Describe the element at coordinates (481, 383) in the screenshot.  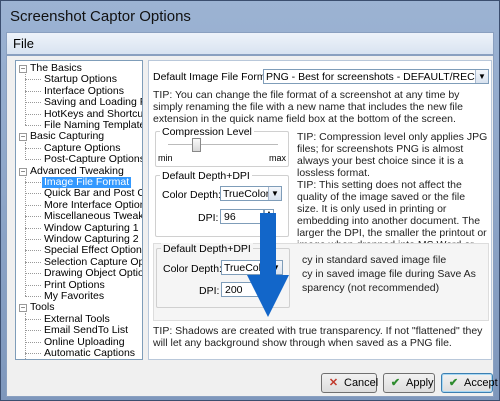
I see `accept-label: Accept` at that location.